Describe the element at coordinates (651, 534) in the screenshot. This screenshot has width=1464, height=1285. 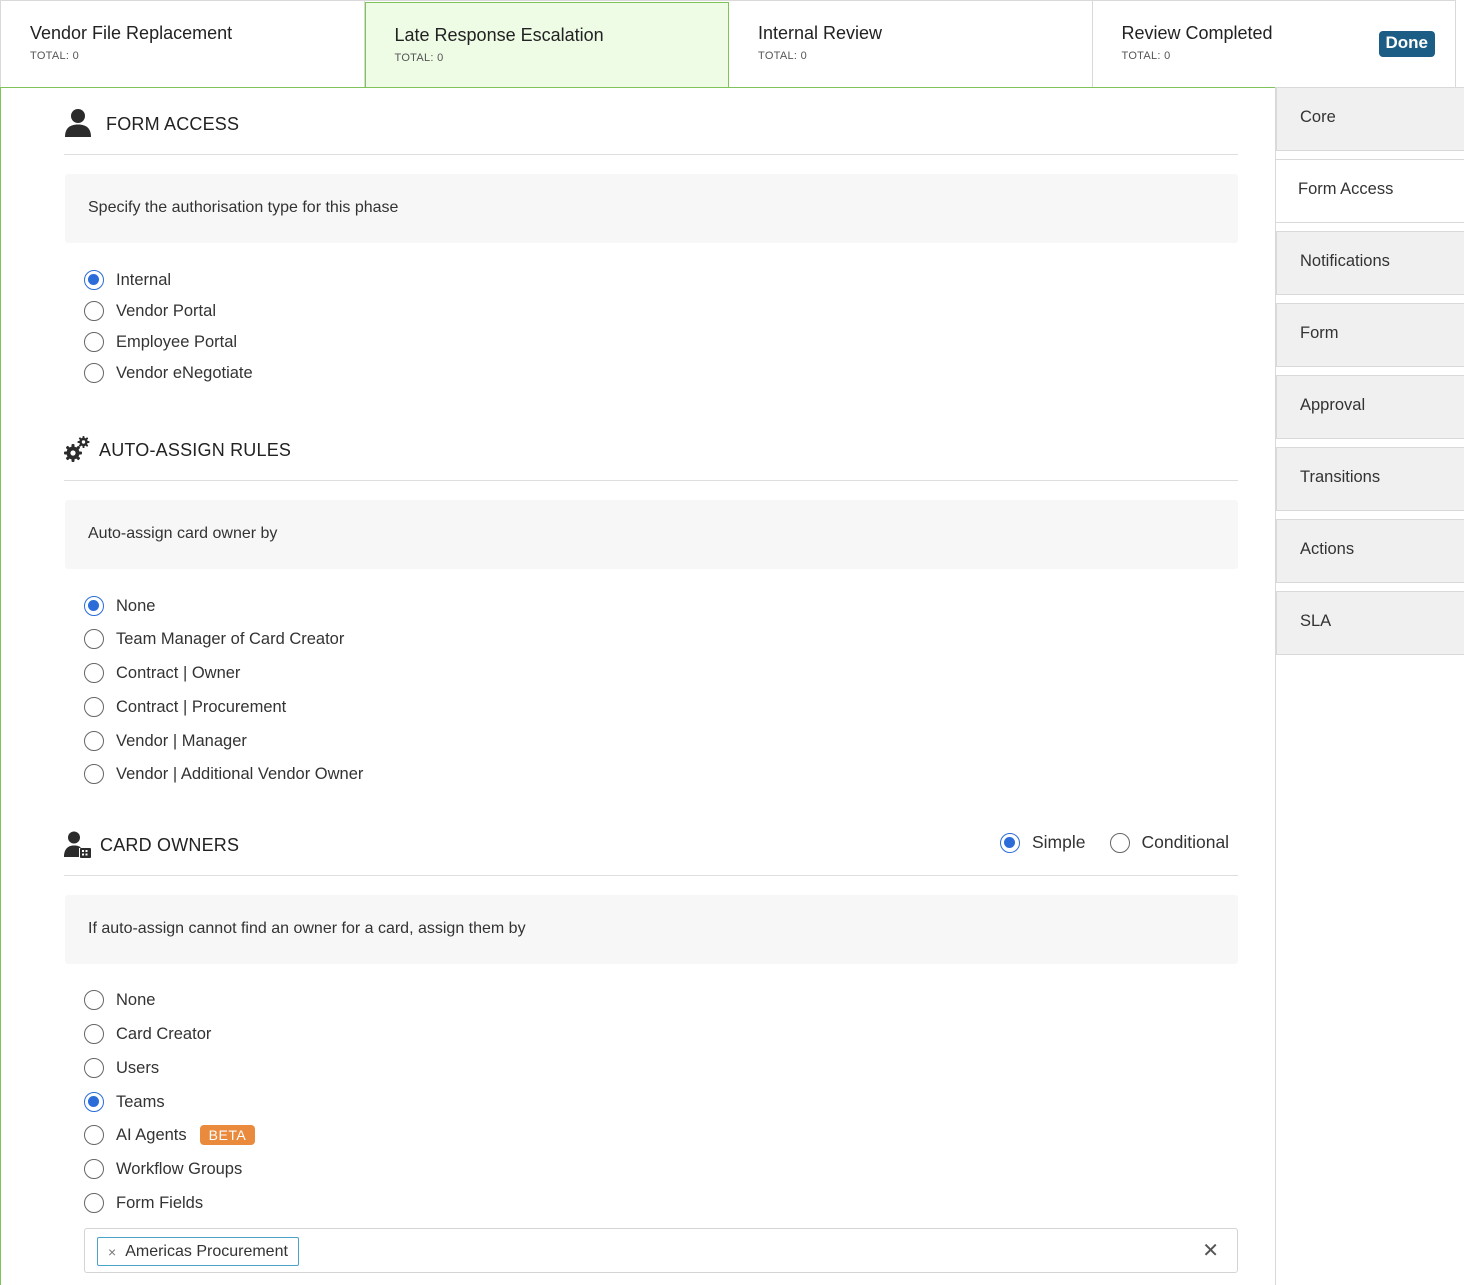
I see `auto-assign-description: Auto-assign card owner by` at that location.